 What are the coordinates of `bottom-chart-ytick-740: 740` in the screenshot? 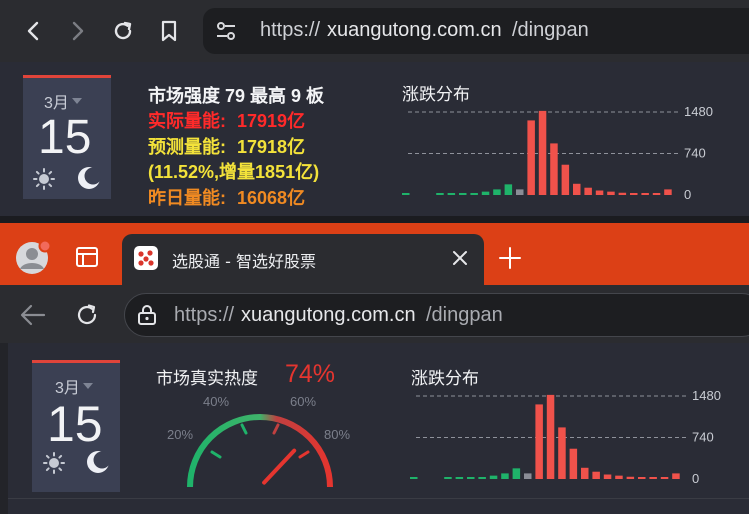 It's located at (703, 437).